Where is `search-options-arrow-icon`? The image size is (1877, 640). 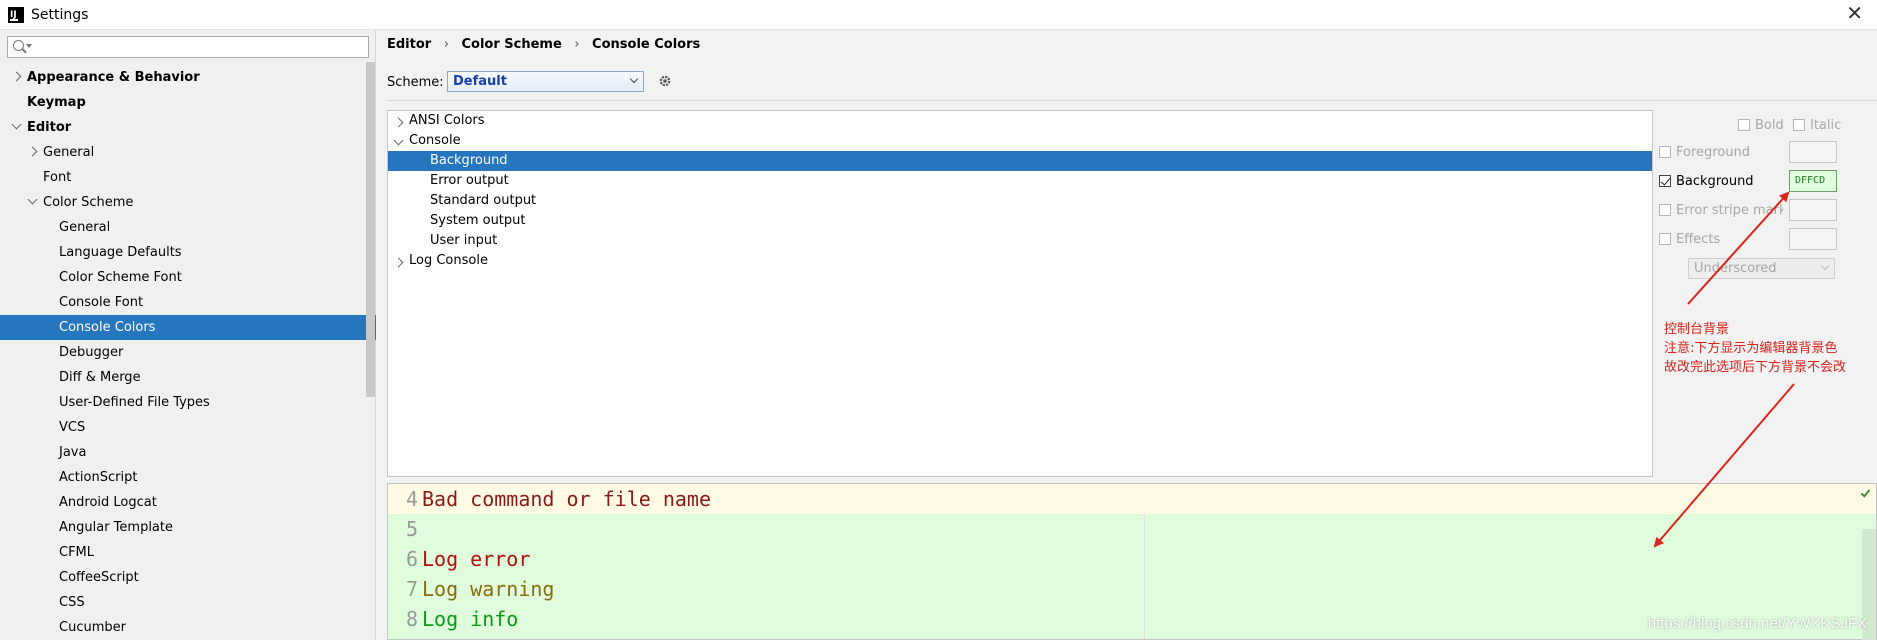
search-options-arrow-icon is located at coordinates (29, 46).